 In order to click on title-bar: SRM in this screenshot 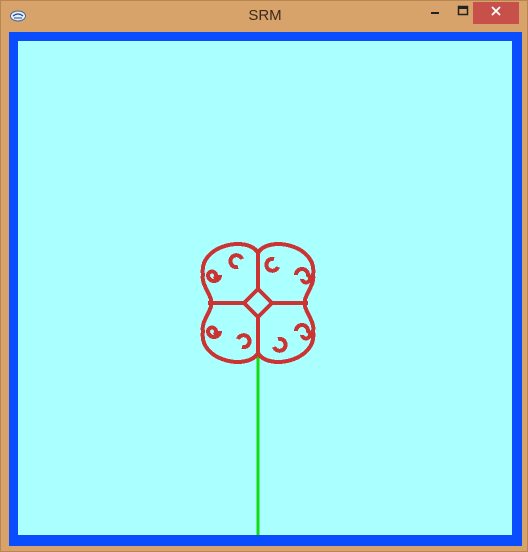, I will do `click(264, 16)`.